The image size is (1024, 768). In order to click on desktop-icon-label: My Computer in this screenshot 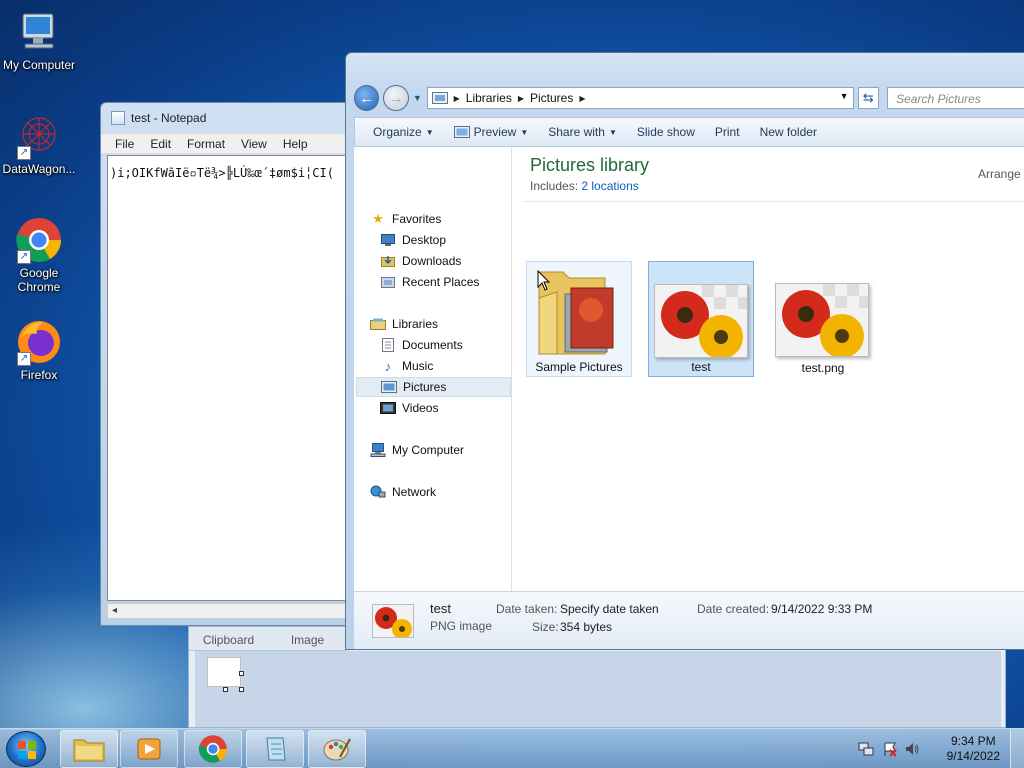, I will do `click(39, 65)`.